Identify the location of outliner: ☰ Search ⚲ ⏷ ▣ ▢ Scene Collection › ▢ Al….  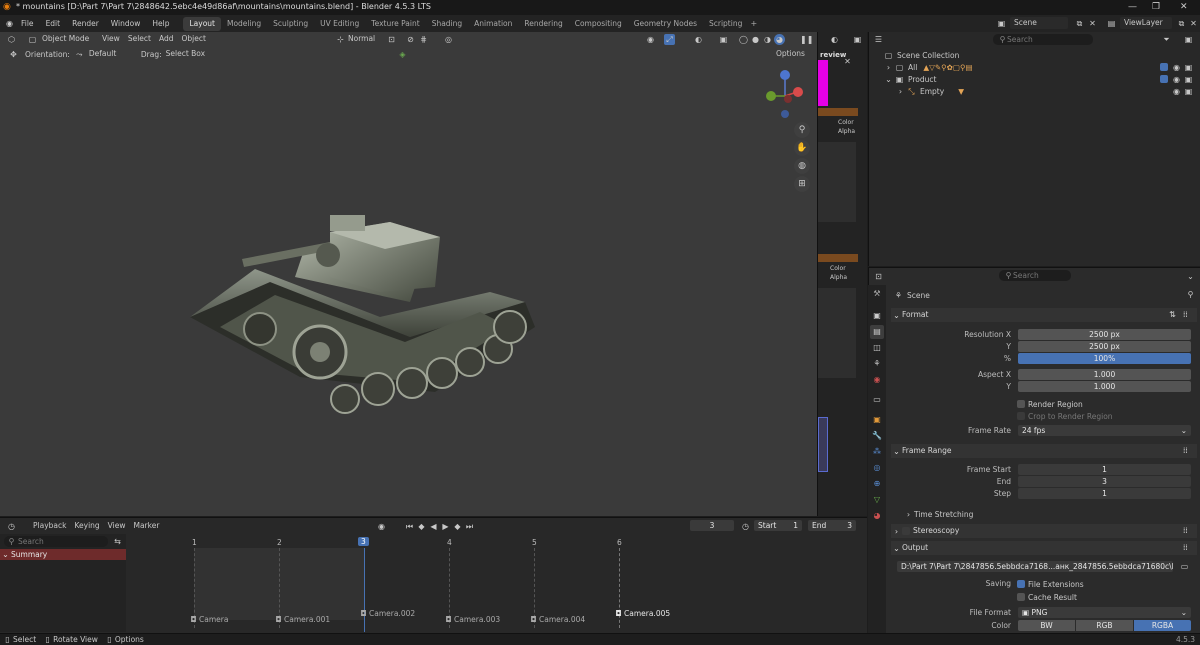
(1034, 149).